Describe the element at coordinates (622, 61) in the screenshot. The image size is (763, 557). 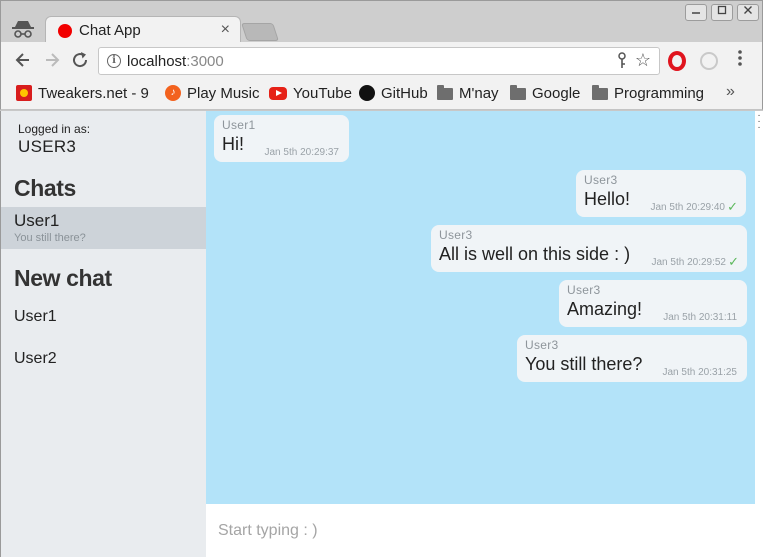
I see `key-icon` at that location.